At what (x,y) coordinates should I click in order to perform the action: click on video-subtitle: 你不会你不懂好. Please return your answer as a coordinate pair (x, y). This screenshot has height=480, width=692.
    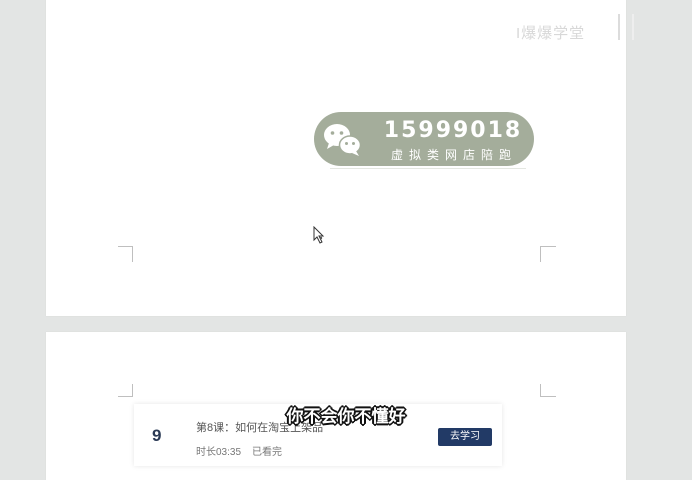
    Looking at the image, I should click on (346, 416).